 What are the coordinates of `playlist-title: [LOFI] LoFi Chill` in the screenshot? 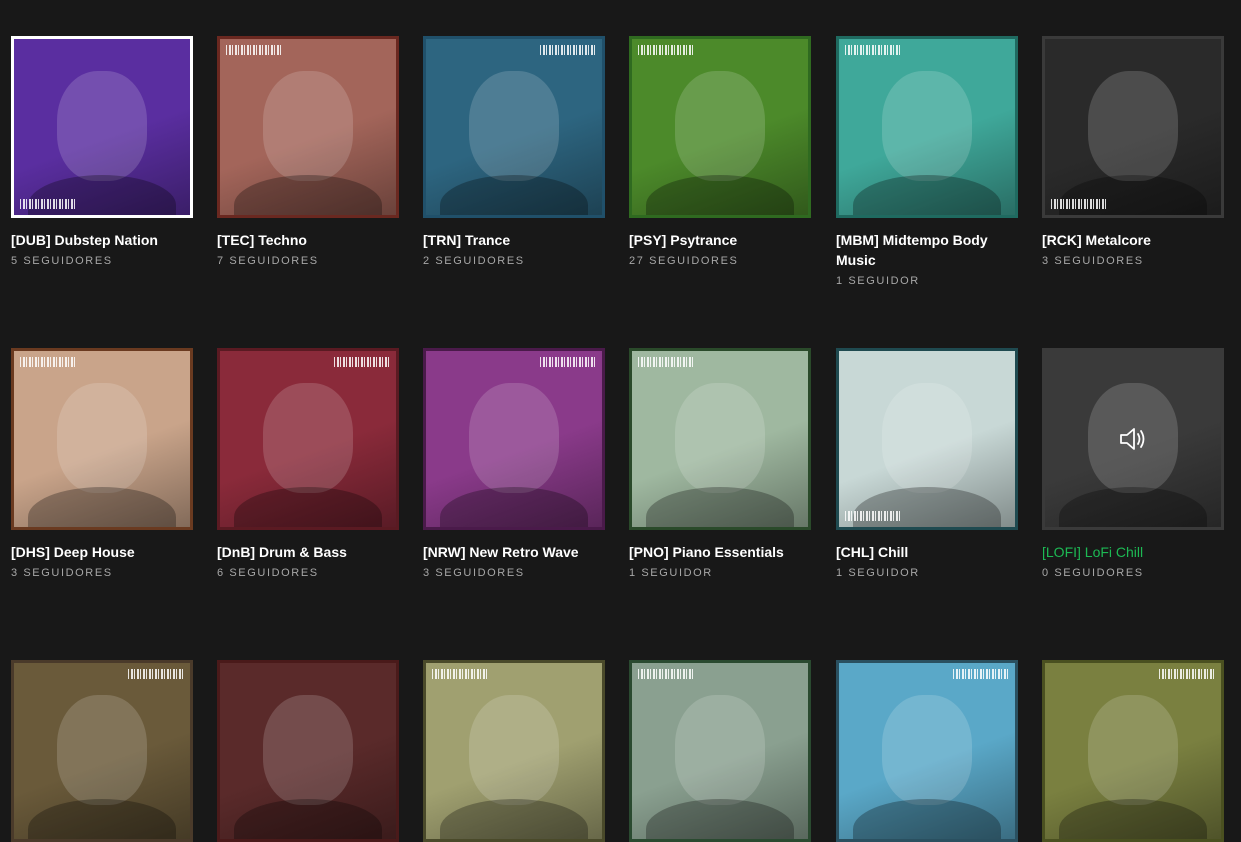 It's located at (1133, 552).